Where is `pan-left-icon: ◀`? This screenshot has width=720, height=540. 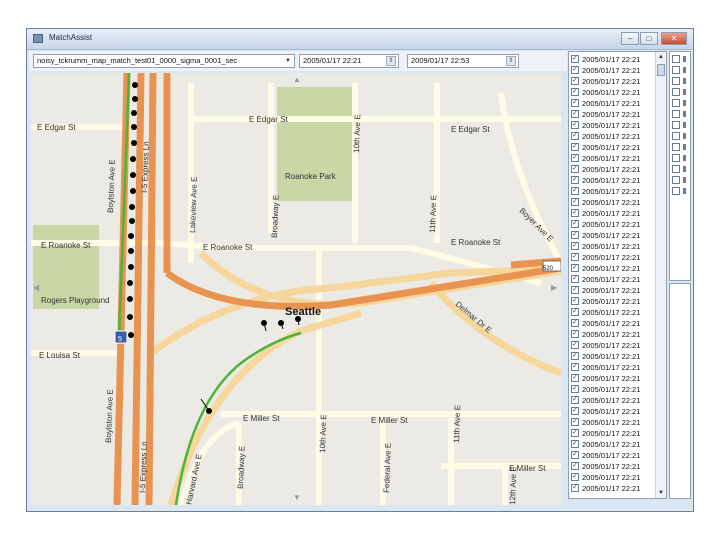 pan-left-icon: ◀ is located at coordinates (36, 287).